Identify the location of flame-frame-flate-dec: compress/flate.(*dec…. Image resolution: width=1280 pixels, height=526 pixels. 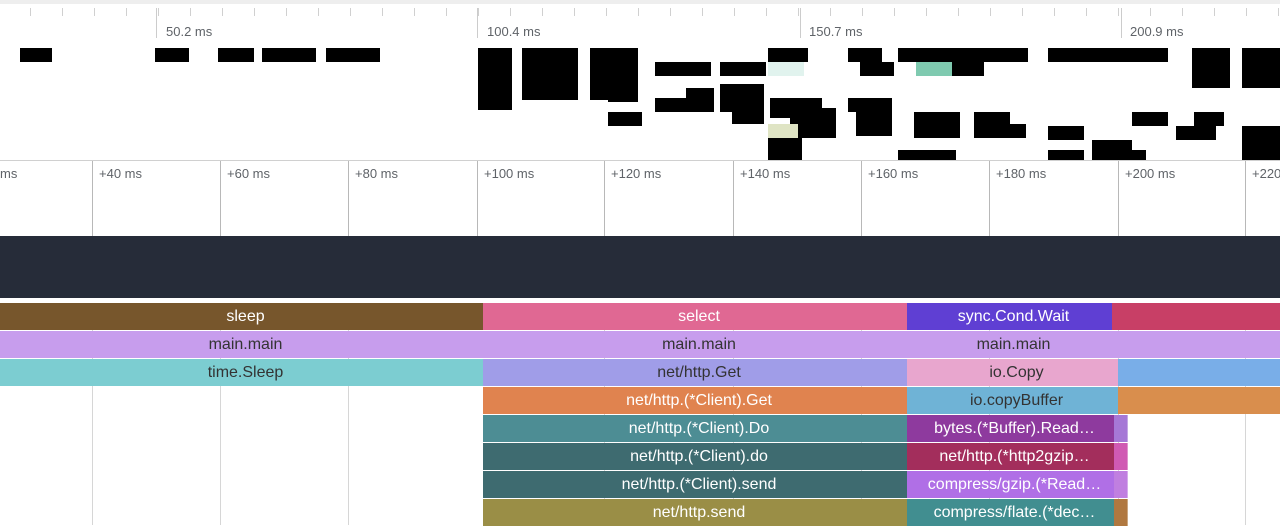
(1015, 512).